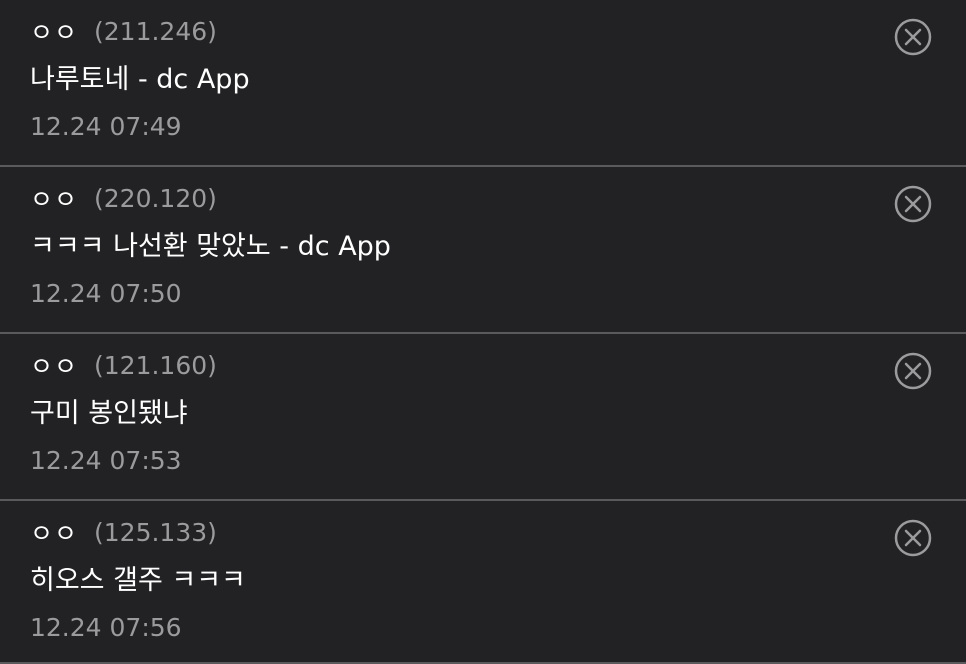 This screenshot has width=966, height=664. What do you see at coordinates (106, 126) in the screenshot?
I see `comment-timestamp: 12.24 07:49` at bounding box center [106, 126].